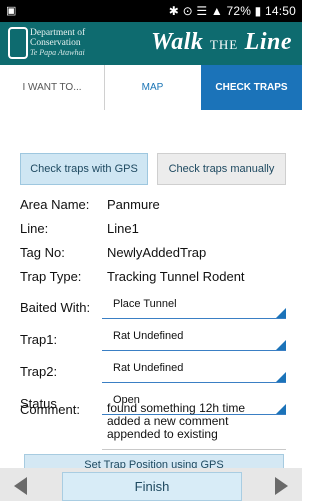  I want to click on trap2-value: Rat Undefined, so click(148, 368).